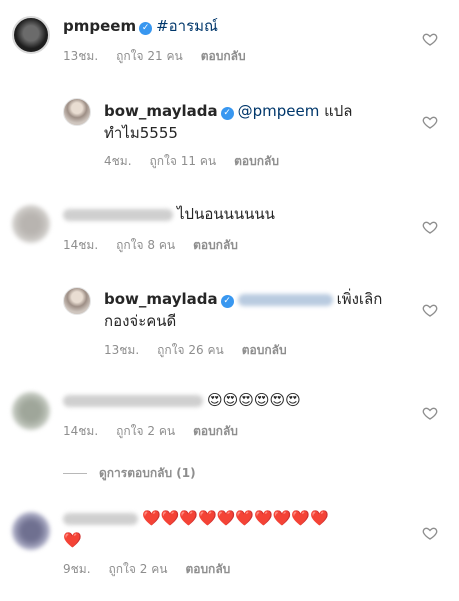 The width and height of the screenshot is (459, 601). Describe the element at coordinates (235, 518) in the screenshot. I see `comment-text: ❤️❤️❤️❤️❤️❤️❤️❤️❤️❤️` at that location.